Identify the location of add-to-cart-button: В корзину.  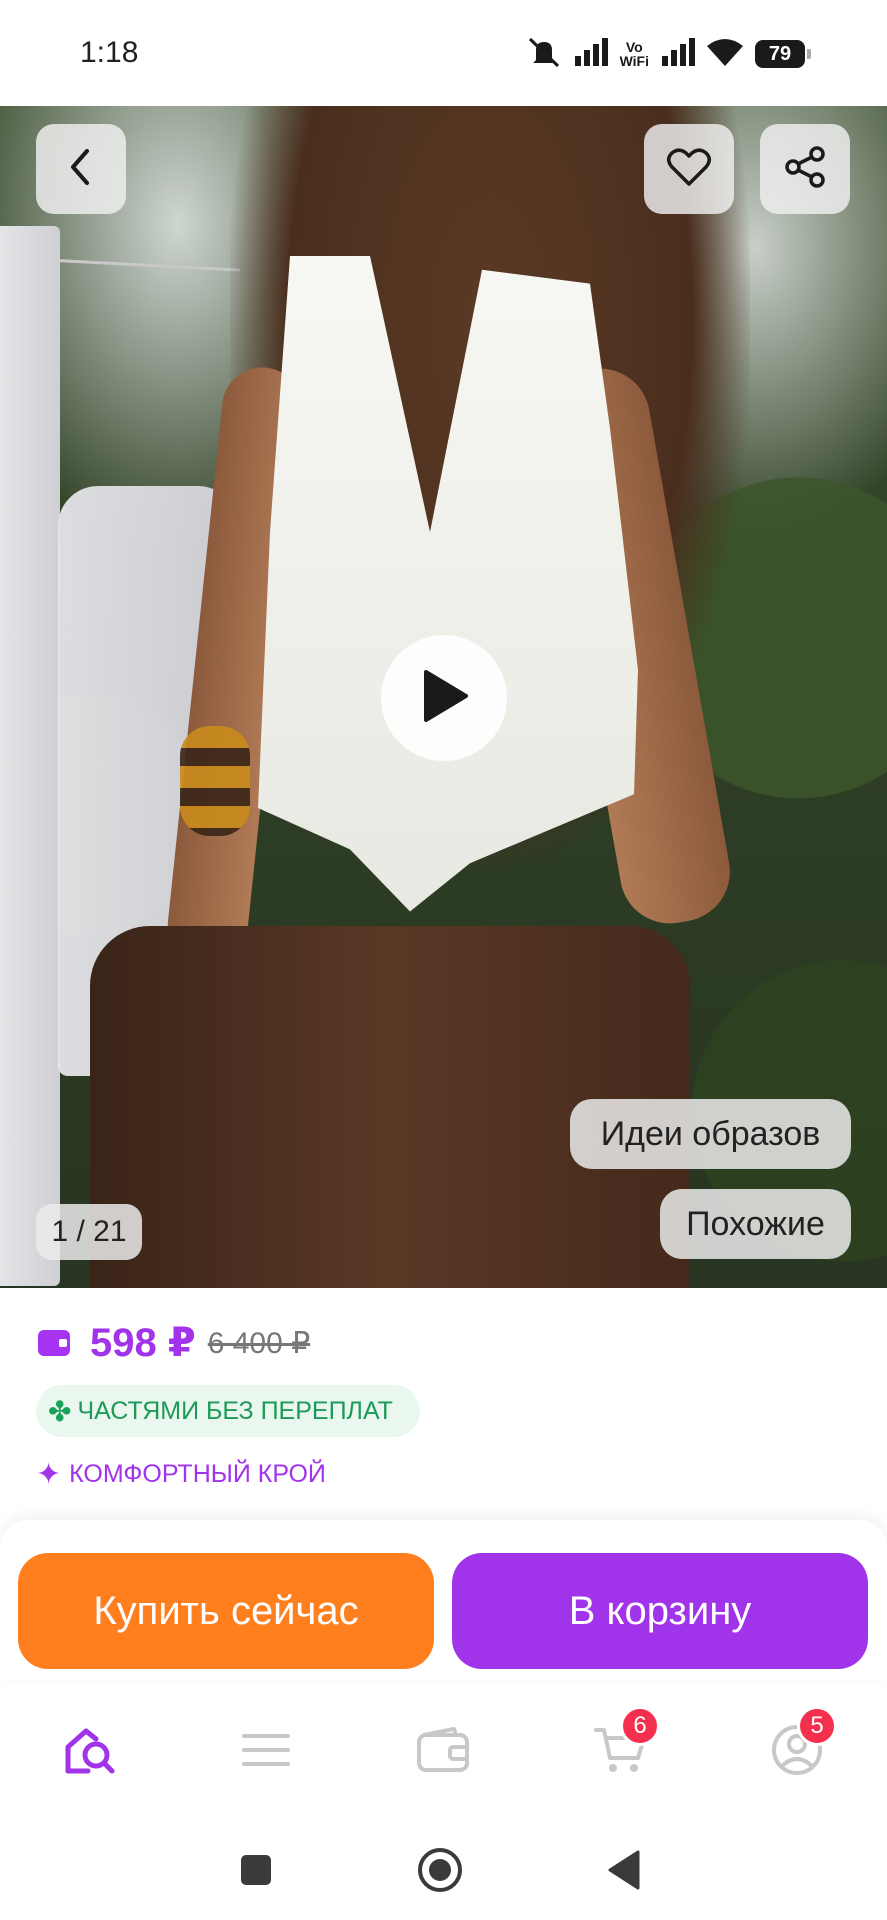
(660, 1611).